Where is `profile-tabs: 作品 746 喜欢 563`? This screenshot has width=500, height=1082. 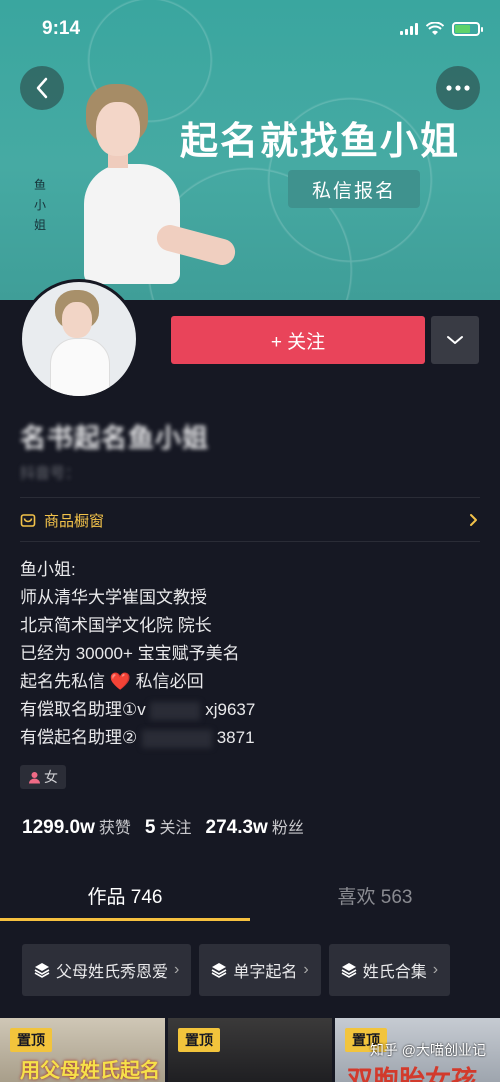
profile-tabs: 作品 746 喜欢 563 is located at coordinates (250, 896).